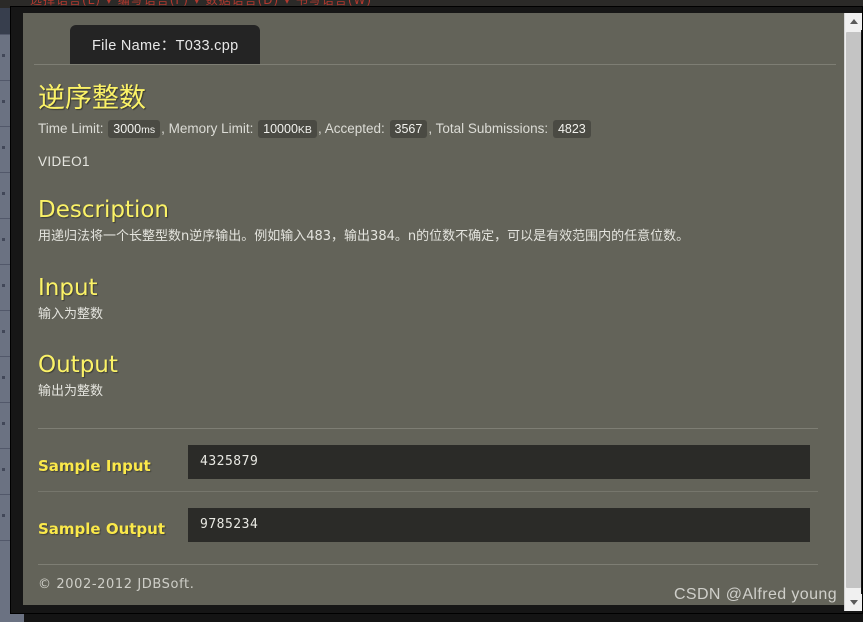 This screenshot has height=622, width=863. What do you see at coordinates (134, 129) in the screenshot?
I see `time-limit-value: 3000ms` at bounding box center [134, 129].